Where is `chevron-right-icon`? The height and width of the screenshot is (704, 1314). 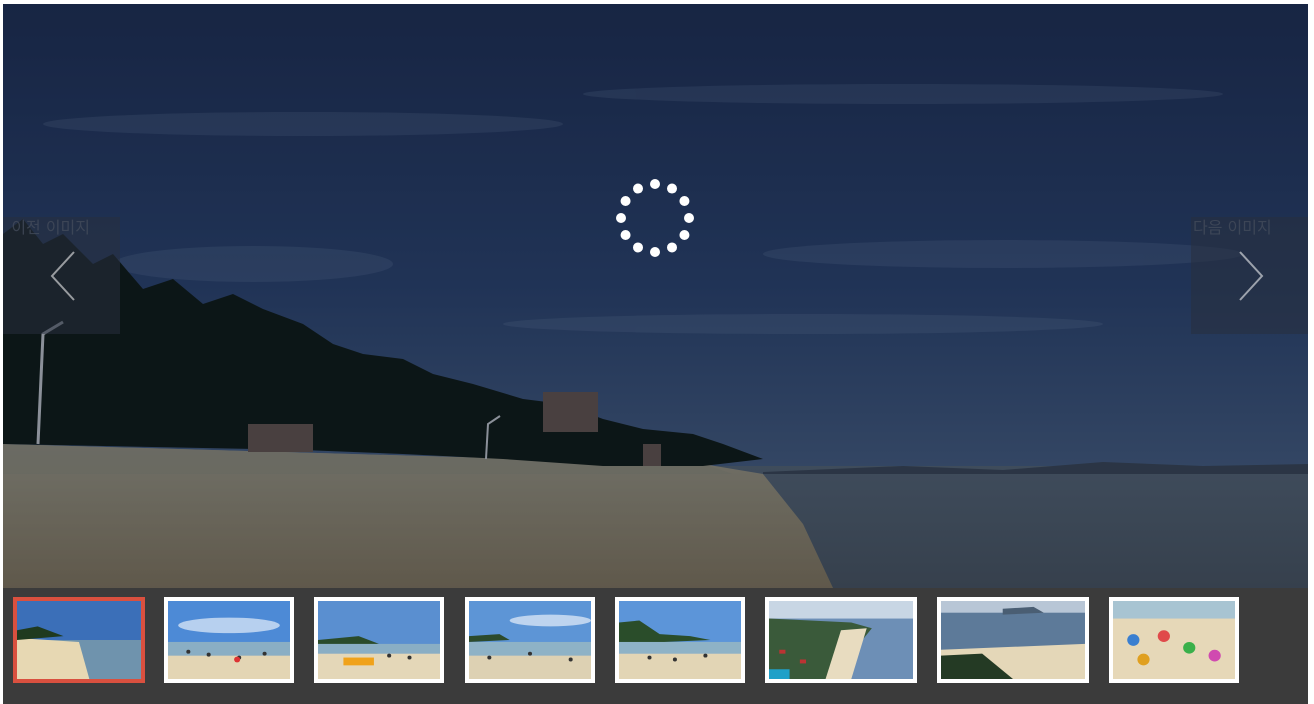 chevron-right-icon is located at coordinates (1251, 276).